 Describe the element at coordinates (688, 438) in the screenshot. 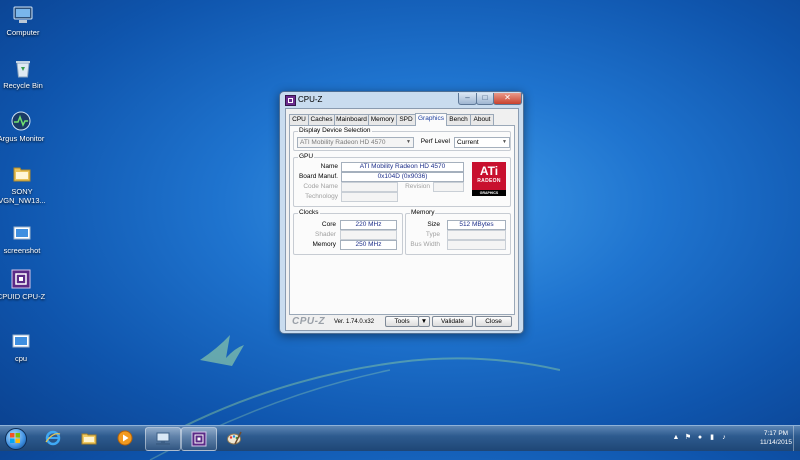

I see `action-center-flag-icon: ⚑` at that location.